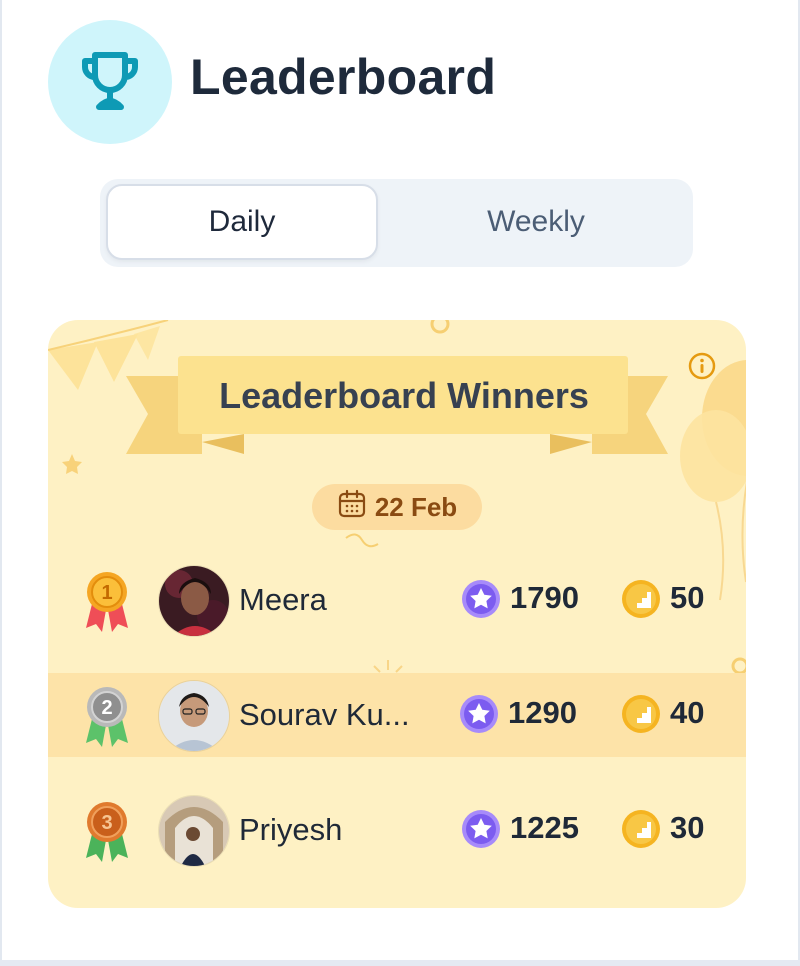 This screenshot has height=966, width=800. What do you see at coordinates (352, 507) in the screenshot?
I see `calendar-icon` at bounding box center [352, 507].